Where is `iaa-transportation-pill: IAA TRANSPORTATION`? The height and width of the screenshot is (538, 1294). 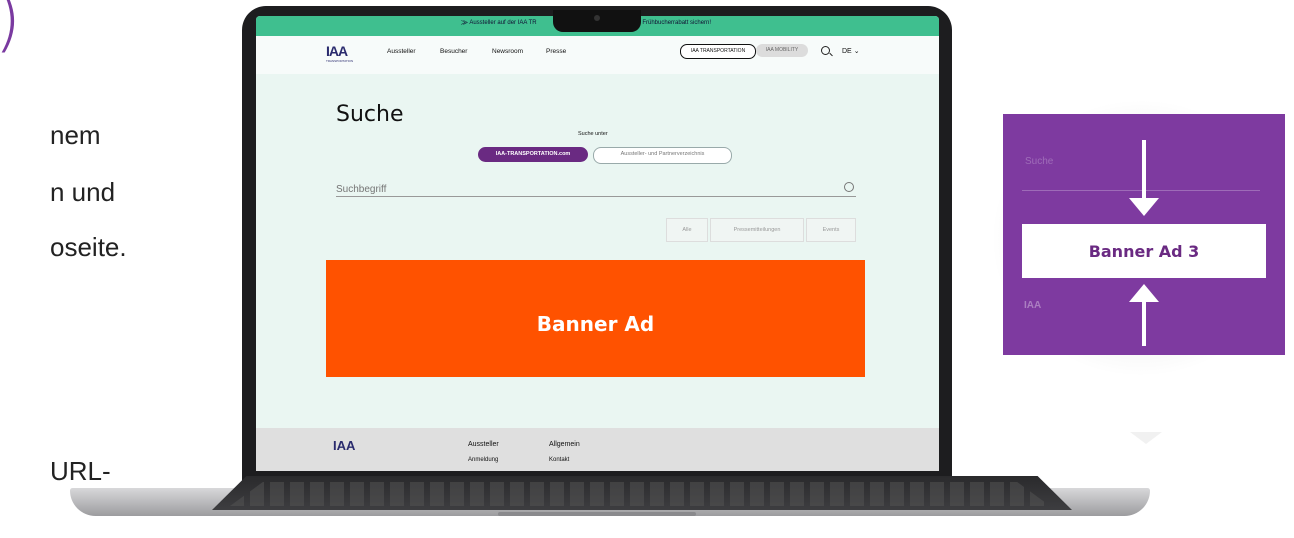 iaa-transportation-pill: IAA TRANSPORTATION is located at coordinates (718, 51).